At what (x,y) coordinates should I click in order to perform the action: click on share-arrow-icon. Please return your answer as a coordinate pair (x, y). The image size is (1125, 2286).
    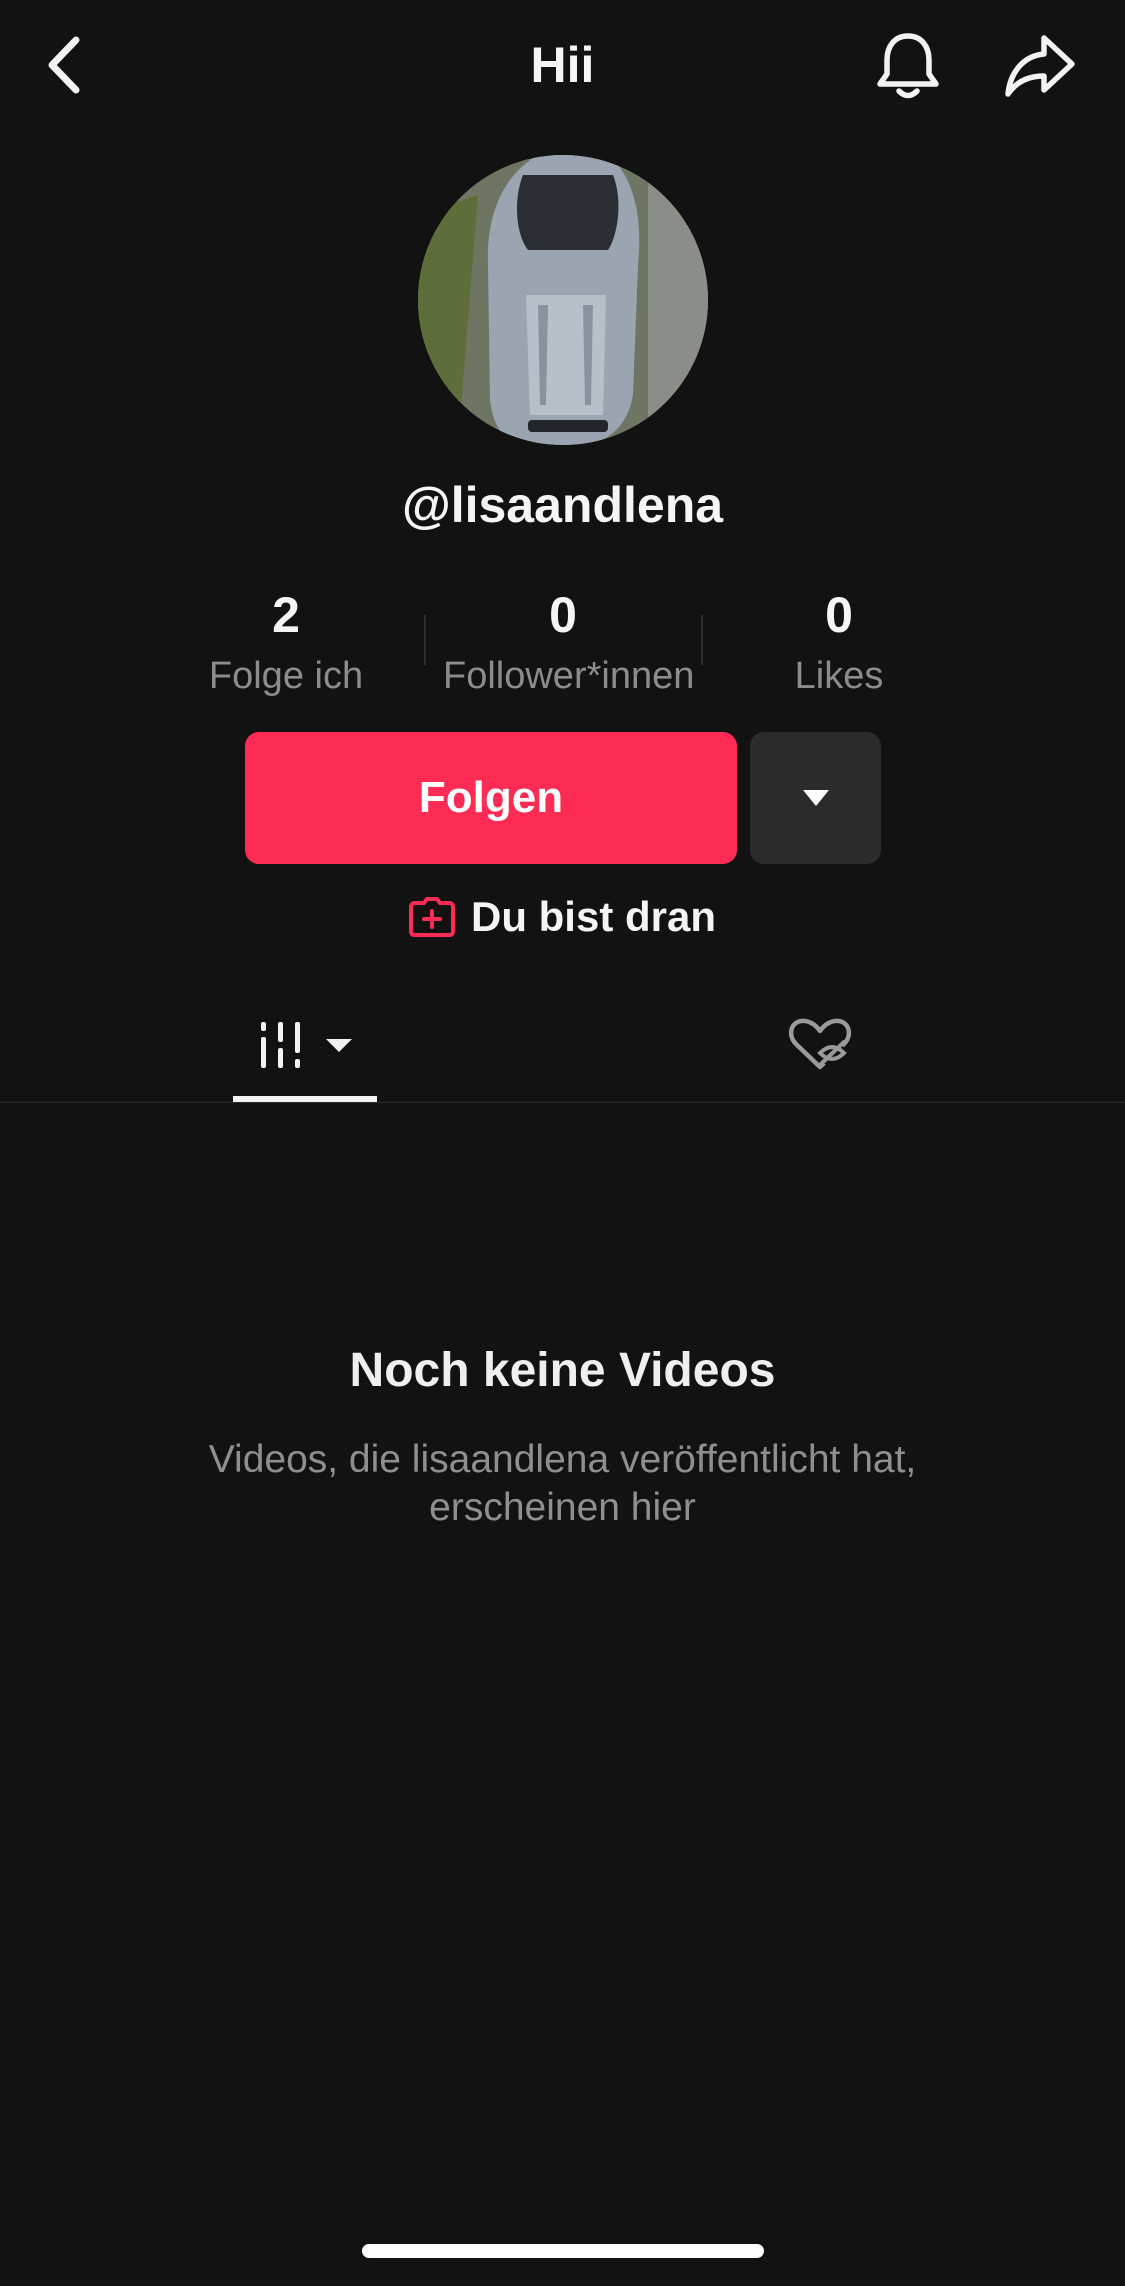
    Looking at the image, I should click on (1040, 66).